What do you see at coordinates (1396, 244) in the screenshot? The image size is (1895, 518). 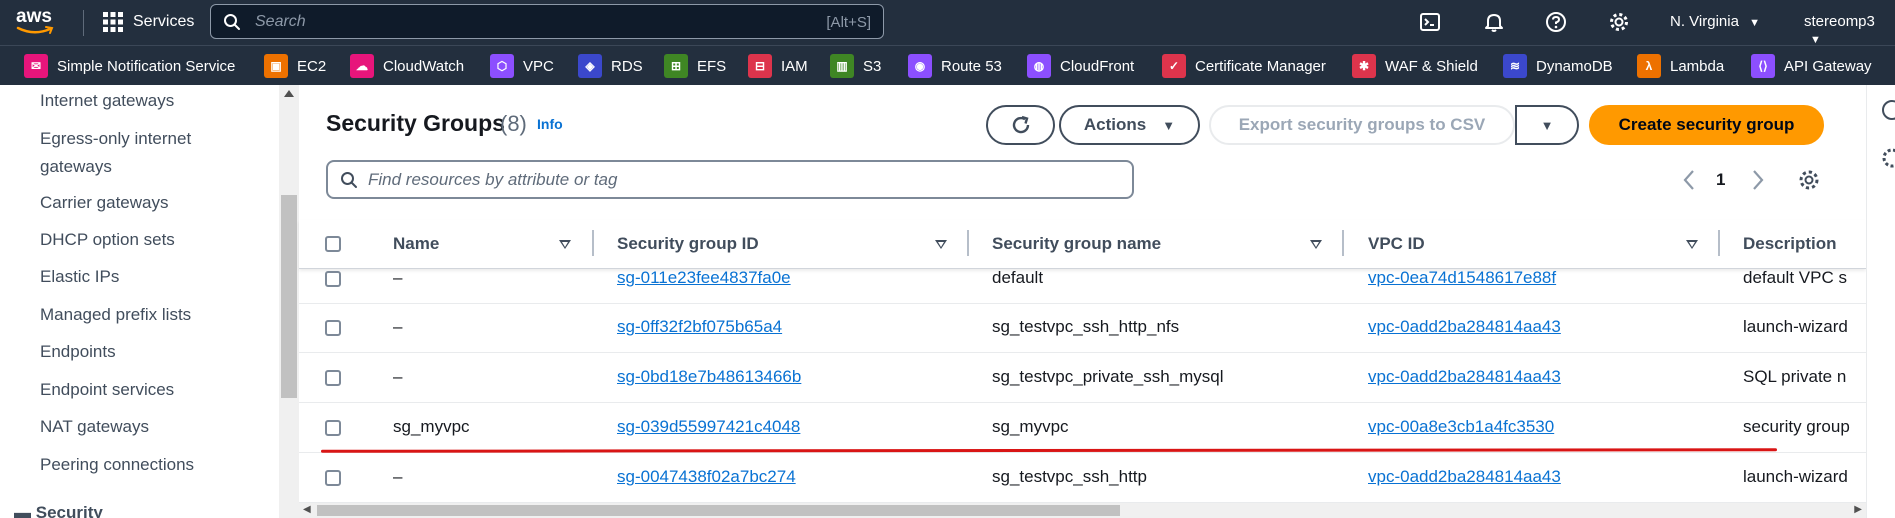 I see `column-header-vpc-id: VPC ID` at bounding box center [1396, 244].